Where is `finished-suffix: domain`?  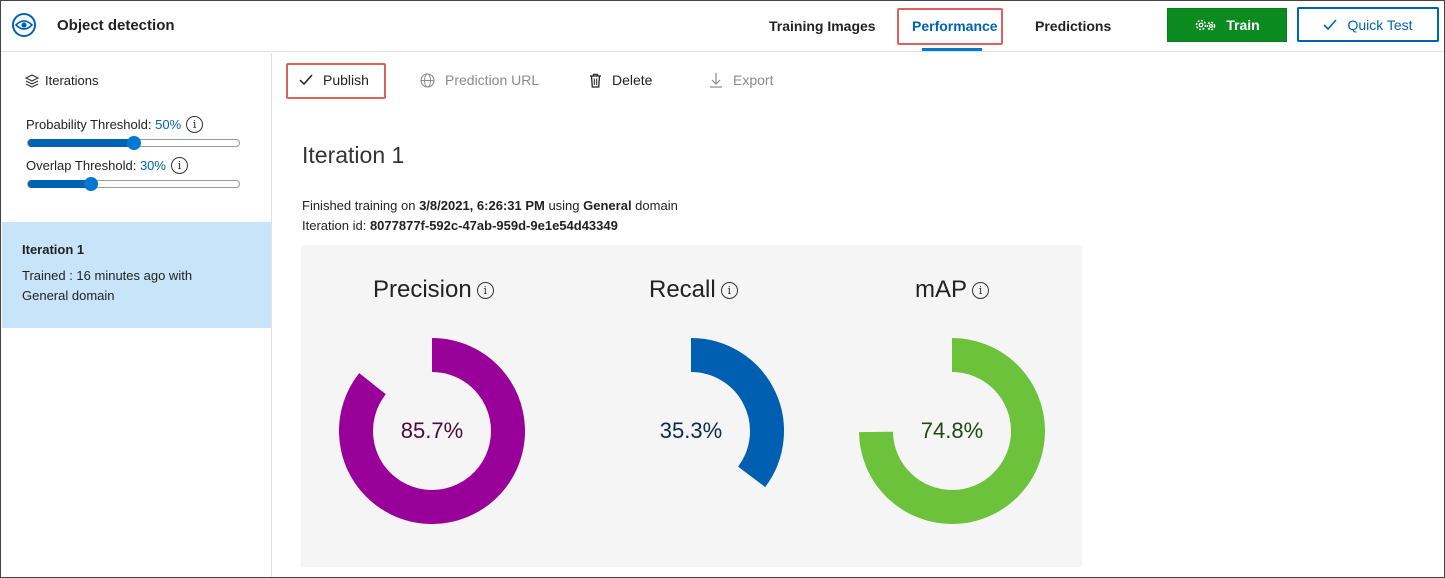 finished-suffix: domain is located at coordinates (654, 205).